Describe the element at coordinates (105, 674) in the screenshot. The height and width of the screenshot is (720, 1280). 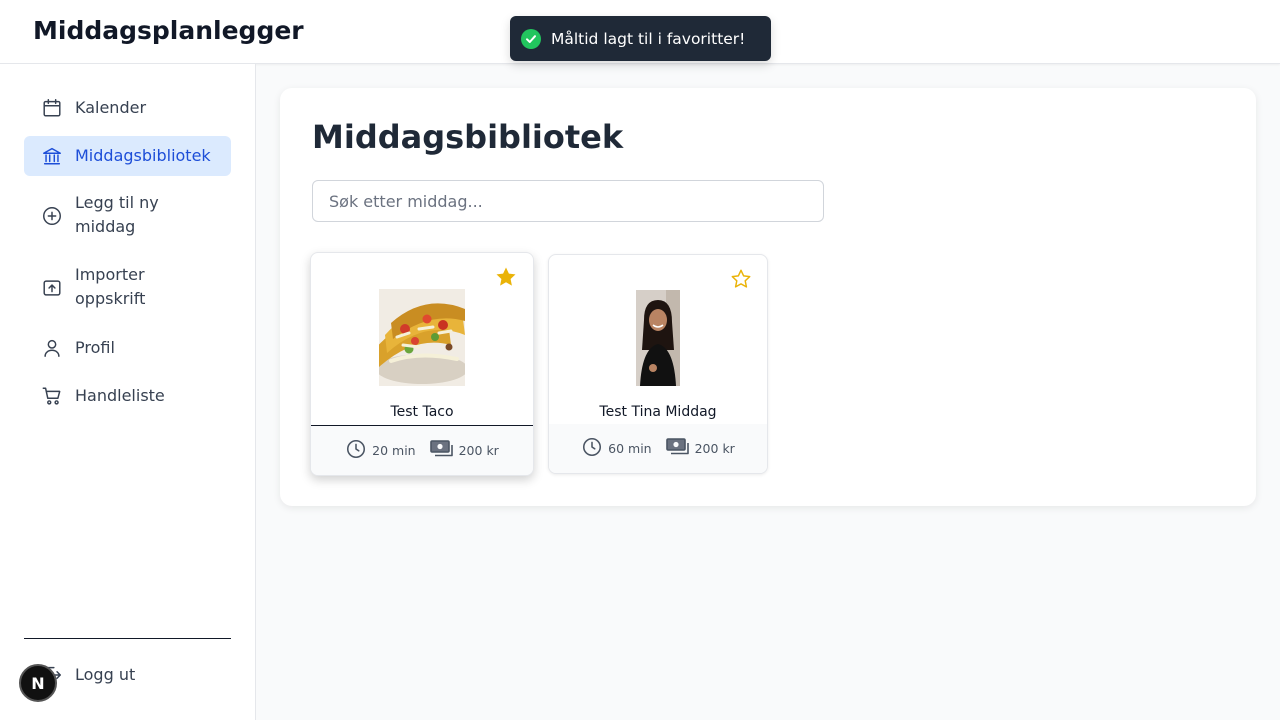
I see `logout-label: Logg ut` at that location.